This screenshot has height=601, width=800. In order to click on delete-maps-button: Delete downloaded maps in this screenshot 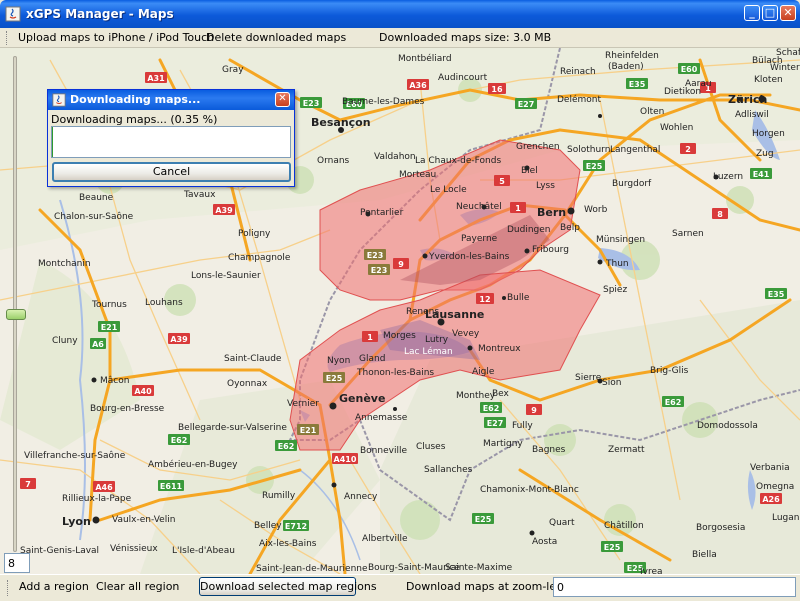, I will do `click(276, 37)`.